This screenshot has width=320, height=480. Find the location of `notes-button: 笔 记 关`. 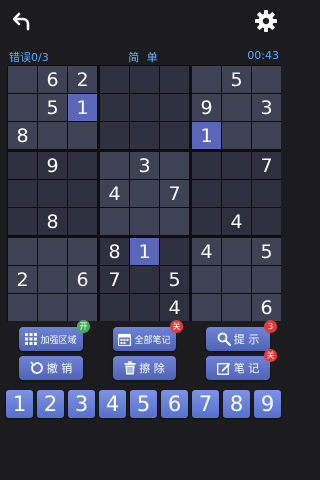

notes-button: 笔 记 关 is located at coordinates (241, 364).